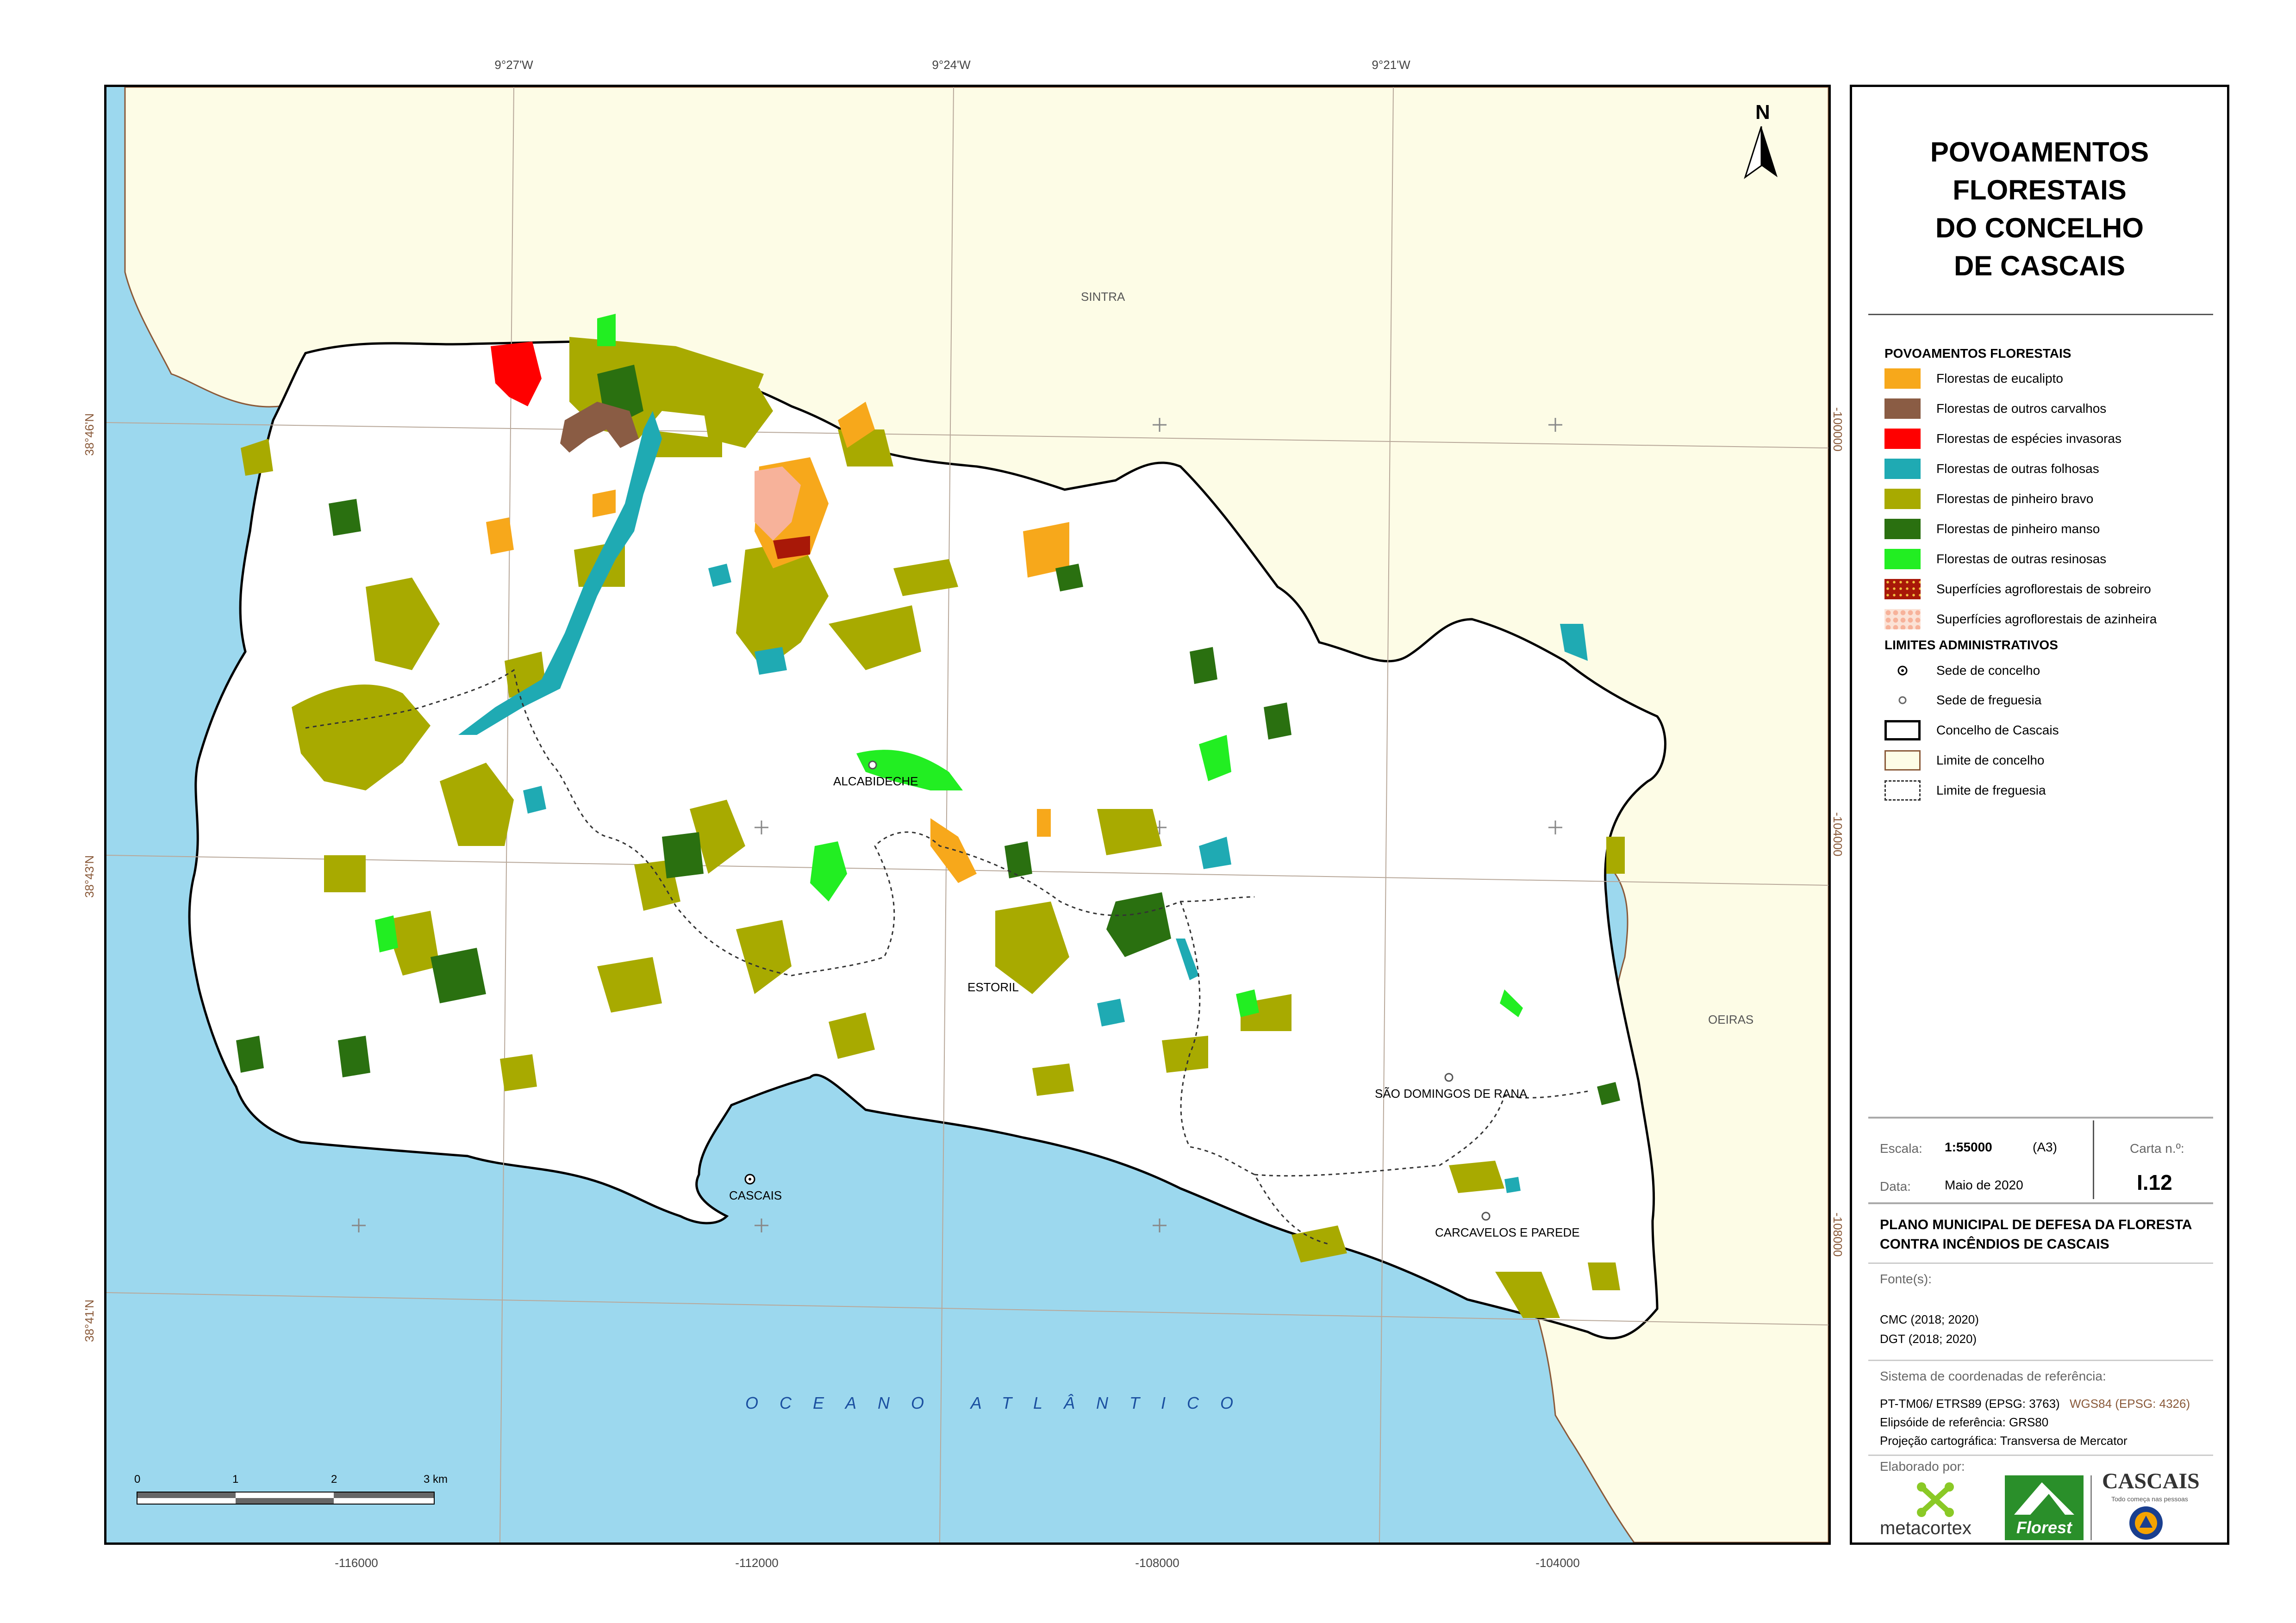 The height and width of the screenshot is (1623, 2296). Describe the element at coordinates (1968, 1147) in the screenshot. I see `scale-value: 1:55000` at that location.